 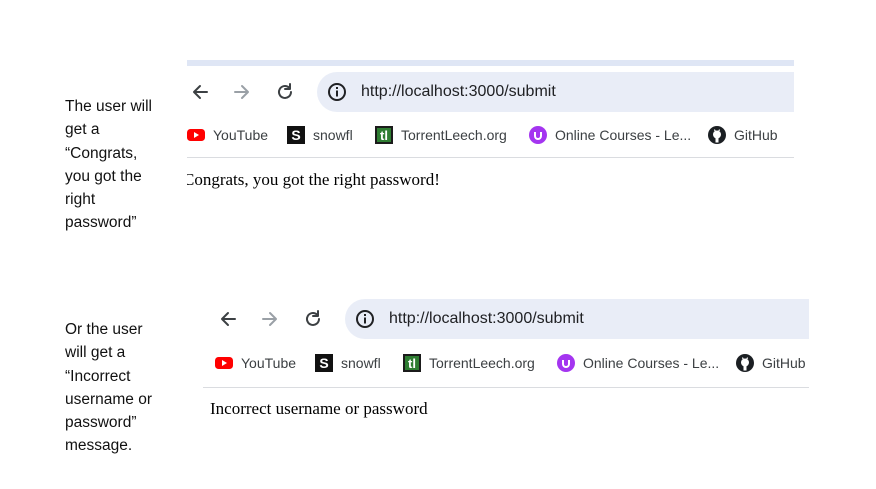 I want to click on caption-line: right, so click(x=80, y=200).